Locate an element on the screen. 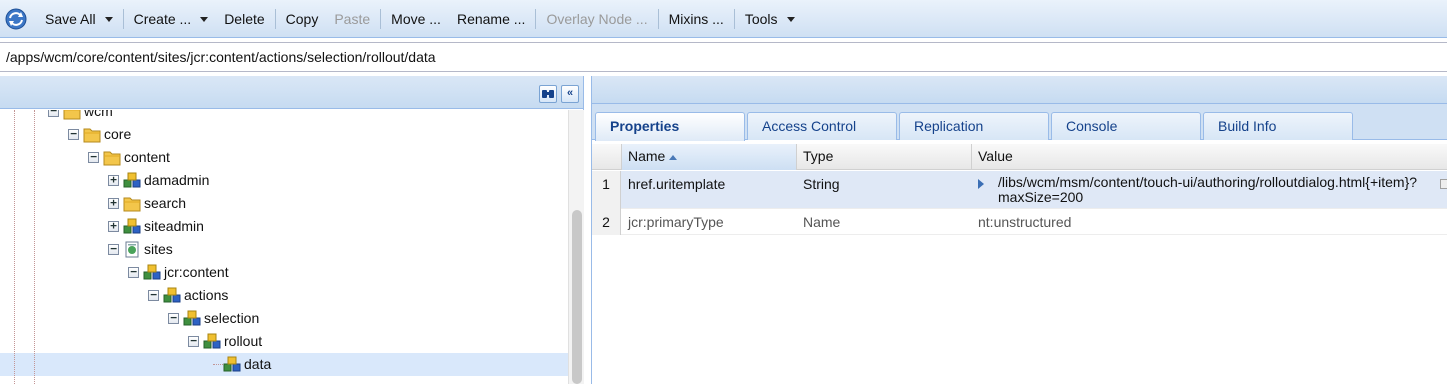  tree-node-label: core is located at coordinates (118, 134).